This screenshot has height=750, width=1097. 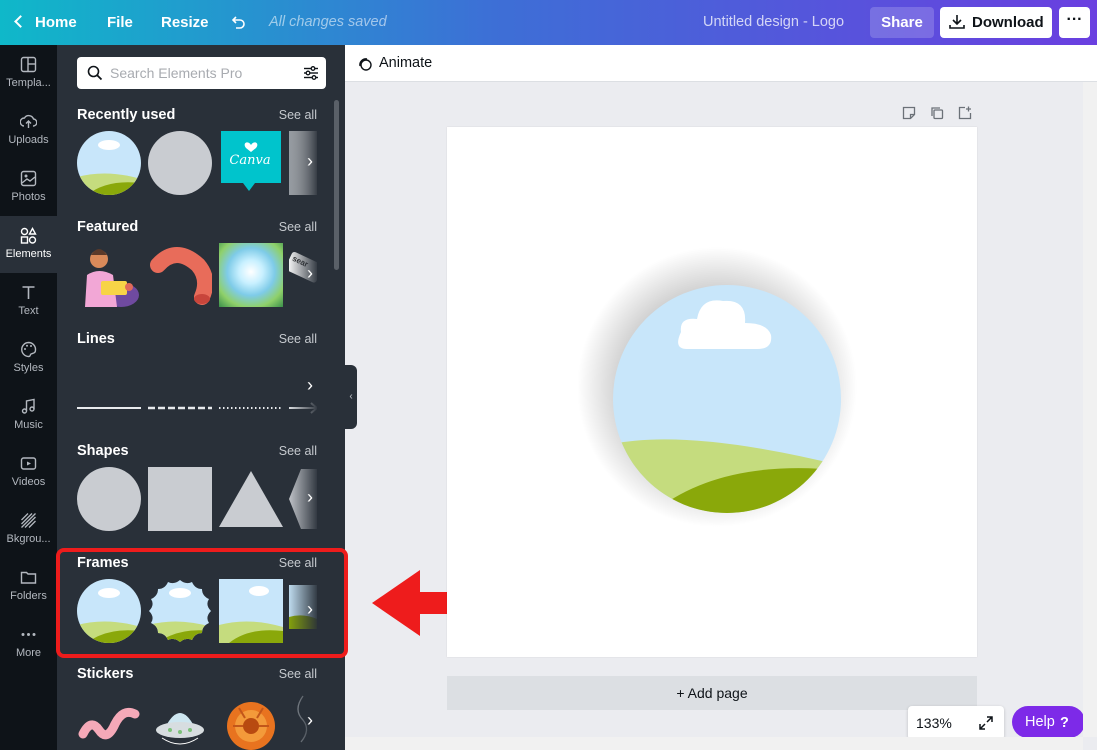 I want to click on frames-highlight-box, so click(x=202, y=603).